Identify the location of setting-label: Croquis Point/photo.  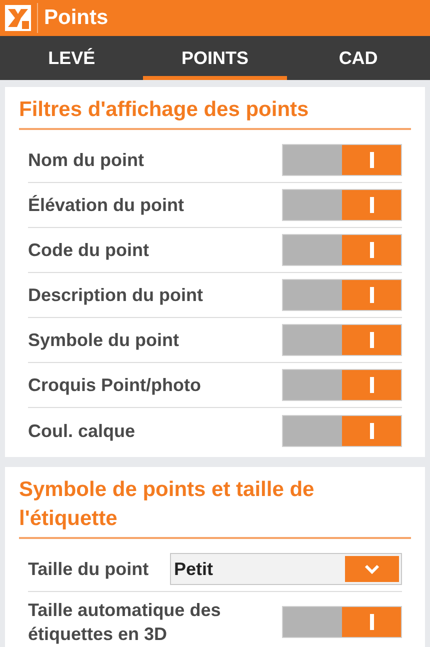
(114, 385).